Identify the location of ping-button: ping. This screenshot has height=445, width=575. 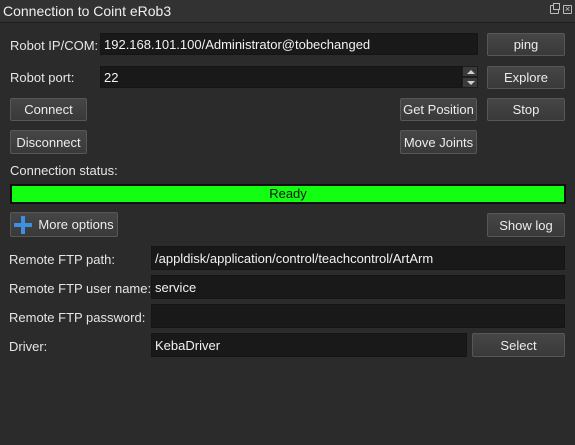
(526, 44).